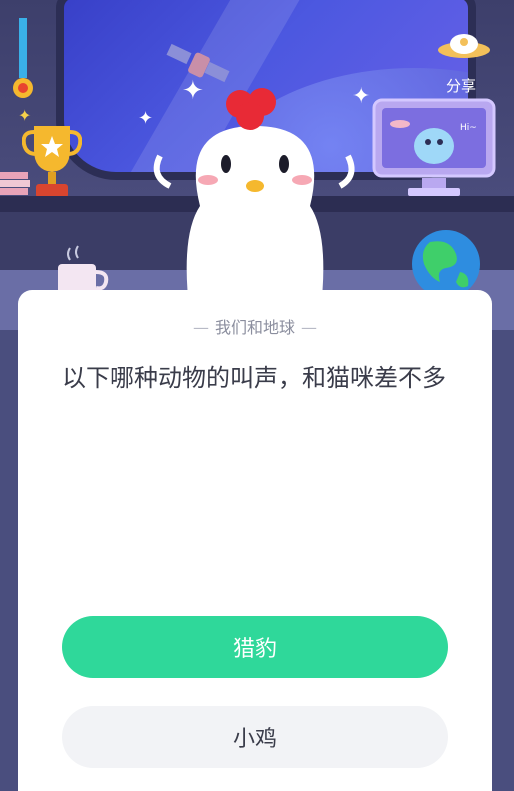 The image size is (514, 791). What do you see at coordinates (434, 147) in the screenshot?
I see `monitor-icon: Hi~` at bounding box center [434, 147].